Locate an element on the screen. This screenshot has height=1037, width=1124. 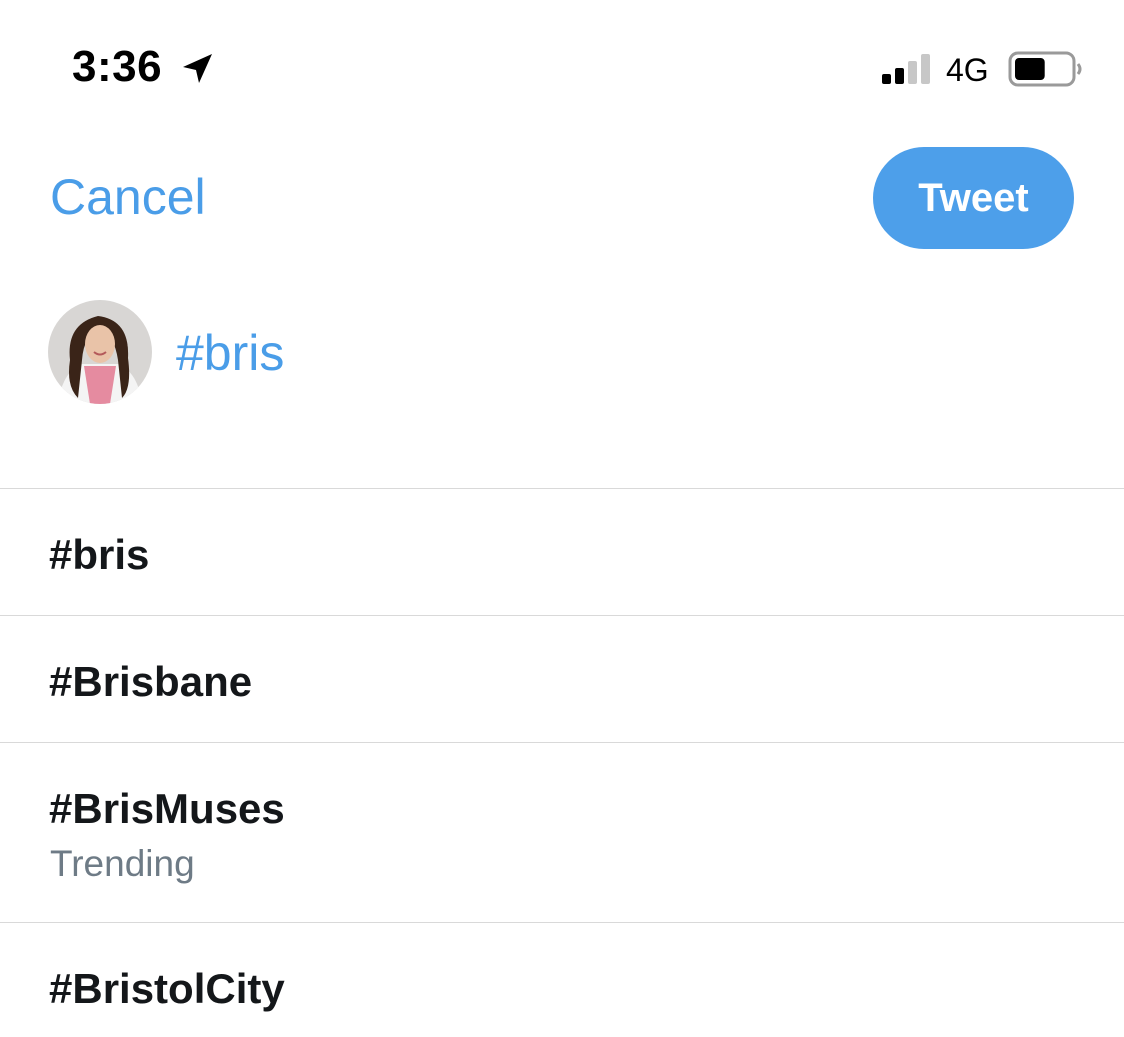
suggestion-hashtag: #BristolCity is located at coordinates (167, 988).